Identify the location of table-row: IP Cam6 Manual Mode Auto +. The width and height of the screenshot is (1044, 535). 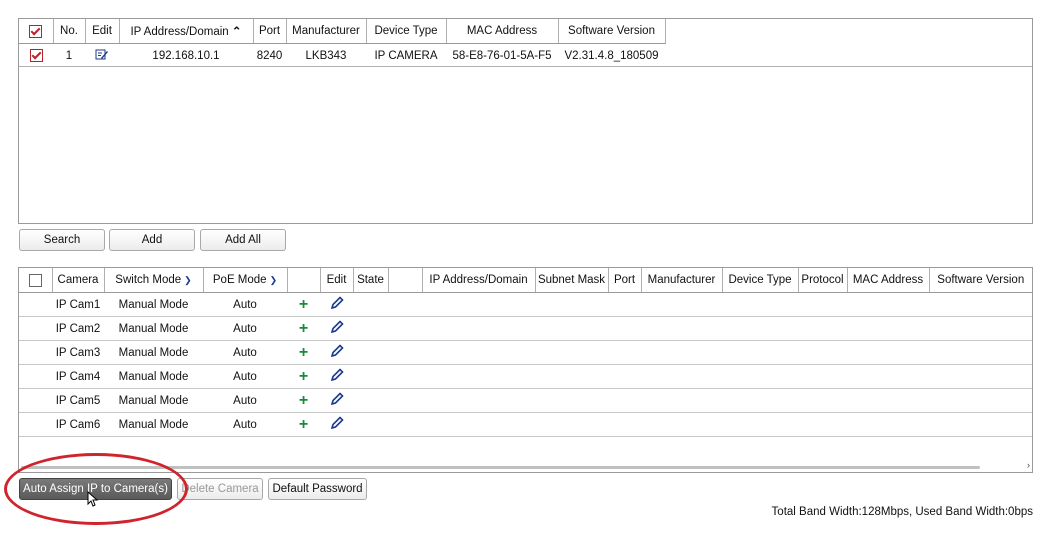
(525, 424).